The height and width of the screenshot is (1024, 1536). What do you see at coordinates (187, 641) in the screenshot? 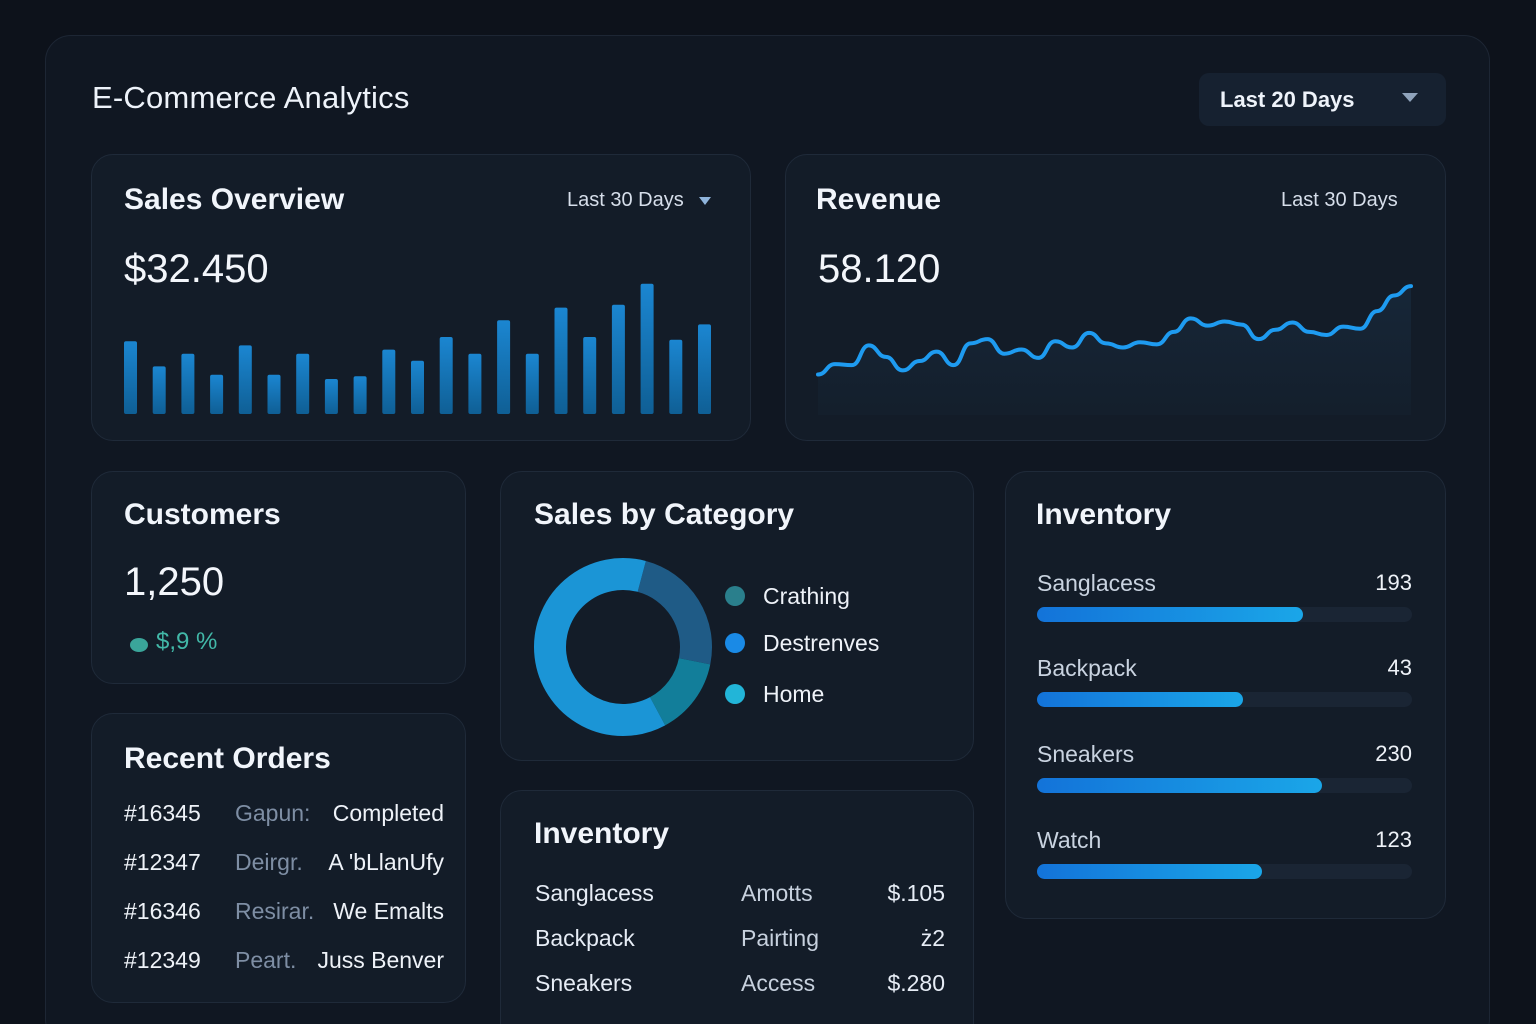
I see `customers-delta: $,9 %` at bounding box center [187, 641].